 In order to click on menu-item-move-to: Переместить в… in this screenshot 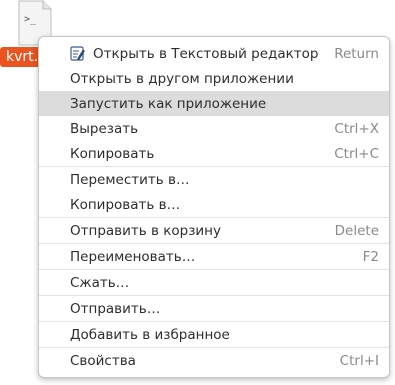, I will do `click(214, 179)`.